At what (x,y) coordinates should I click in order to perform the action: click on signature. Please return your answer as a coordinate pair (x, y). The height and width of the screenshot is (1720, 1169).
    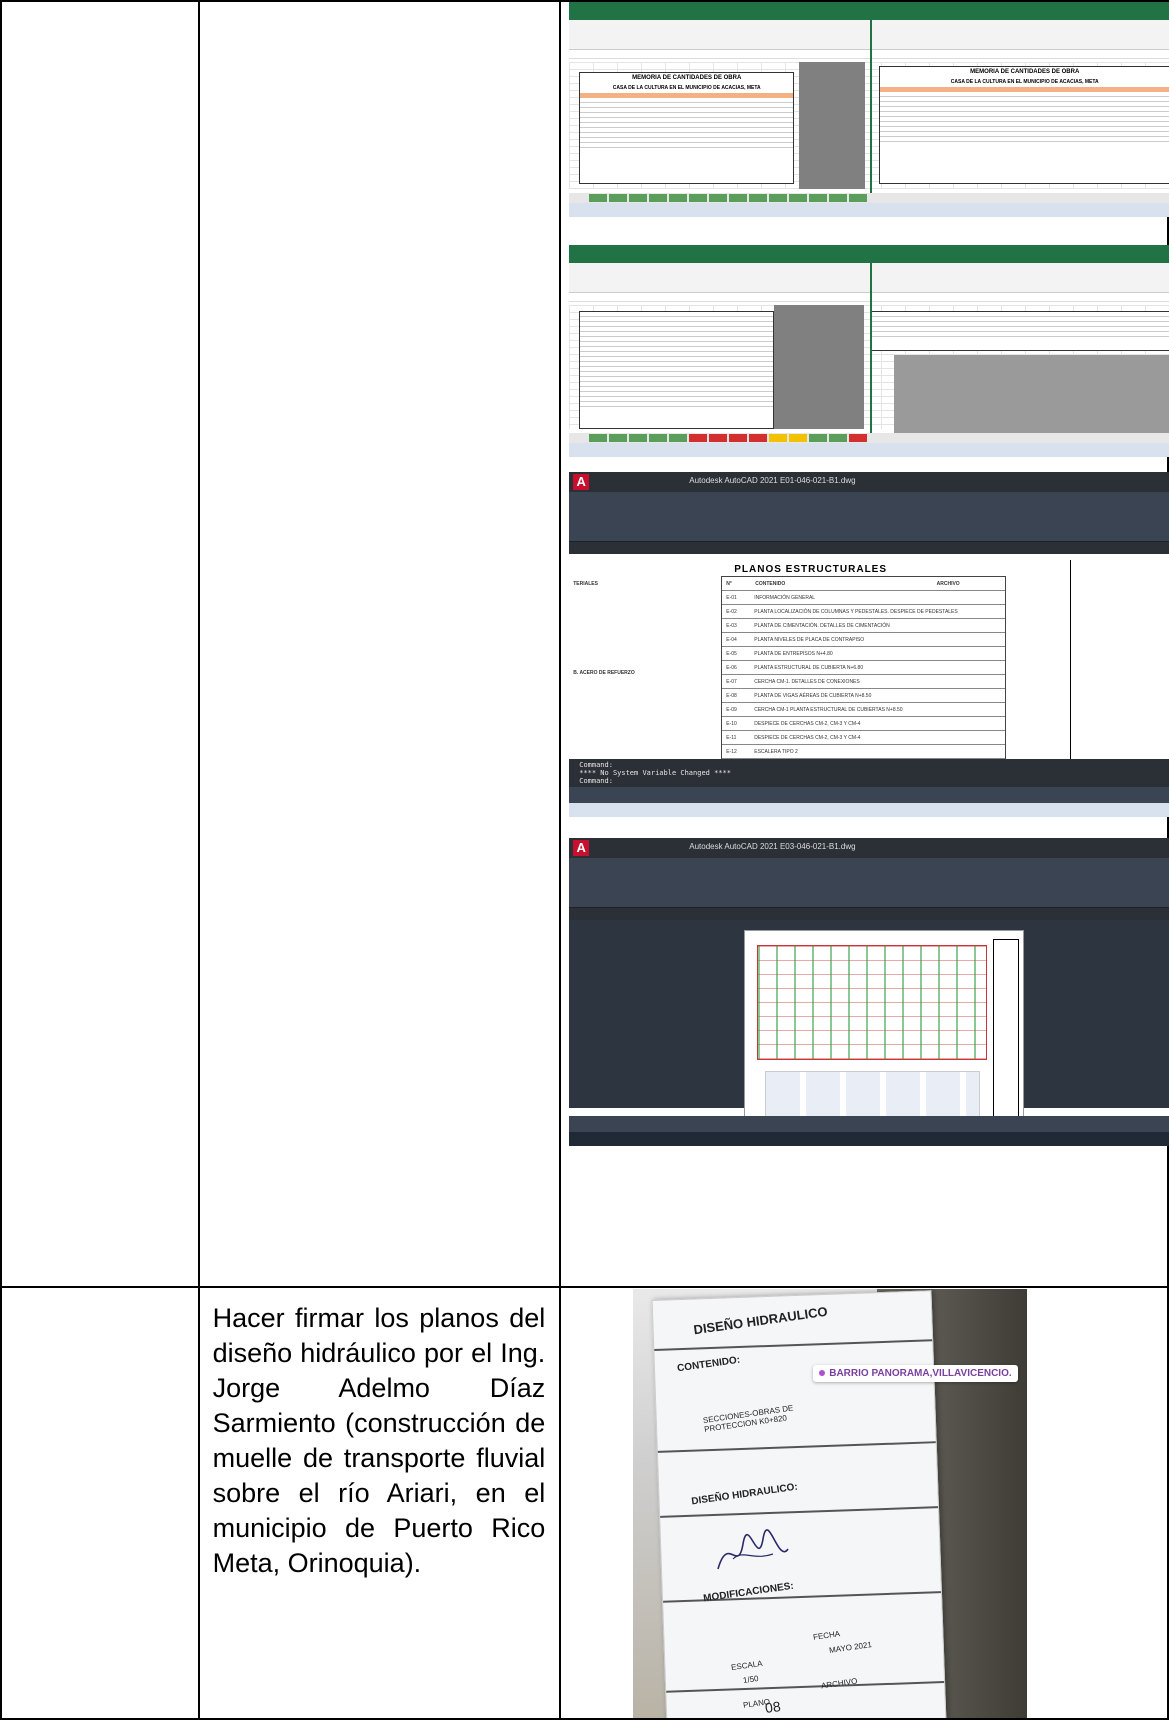
    Looking at the image, I should click on (753, 1549).